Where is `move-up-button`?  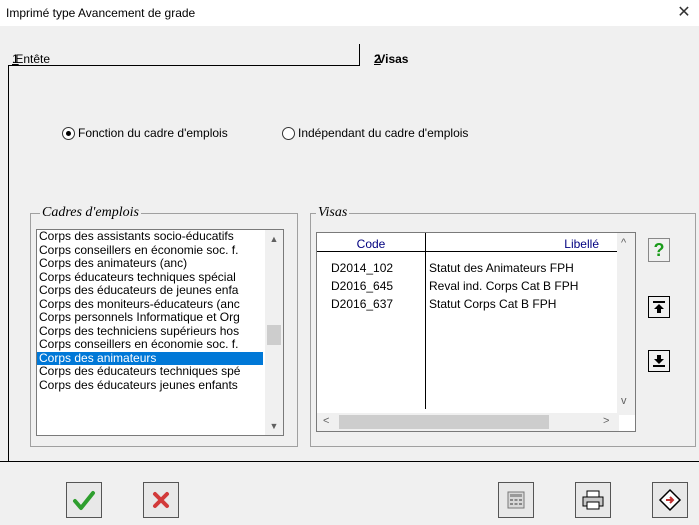
move-up-button is located at coordinates (659, 307).